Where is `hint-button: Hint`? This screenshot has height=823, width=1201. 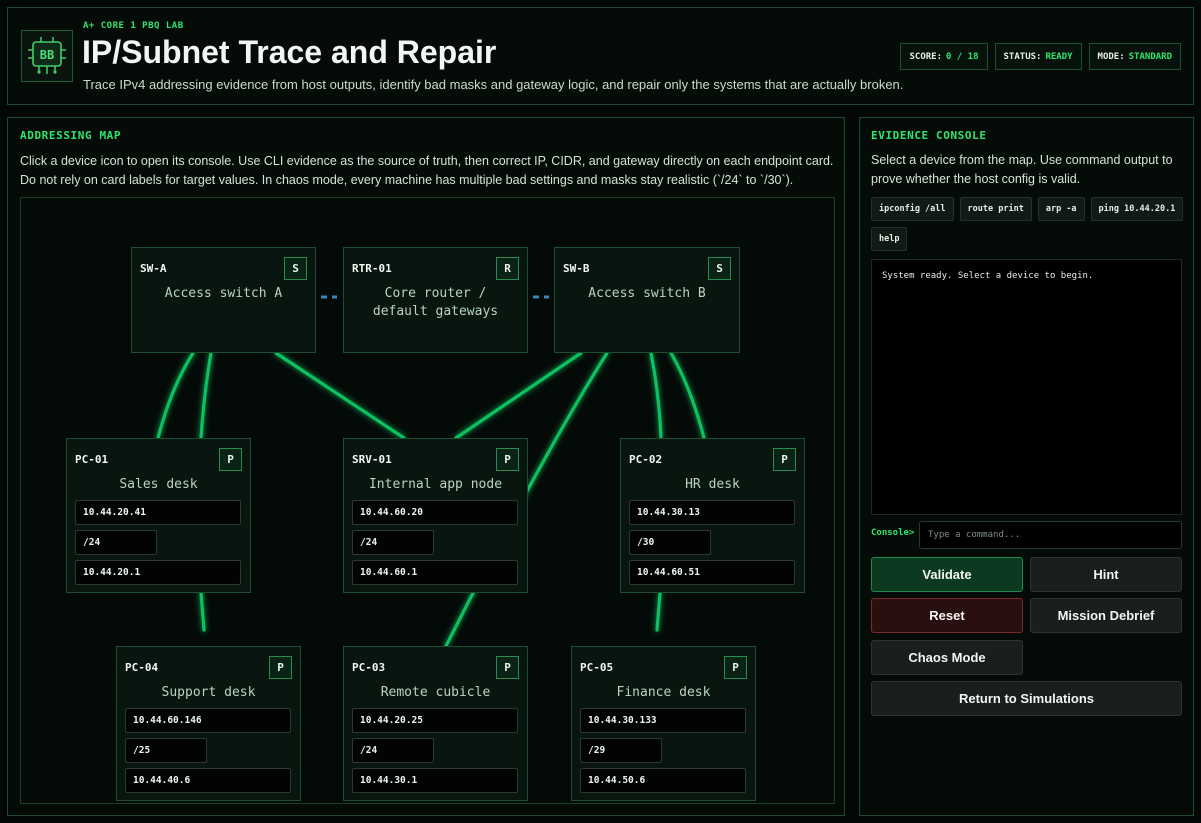
hint-button: Hint is located at coordinates (1106, 574).